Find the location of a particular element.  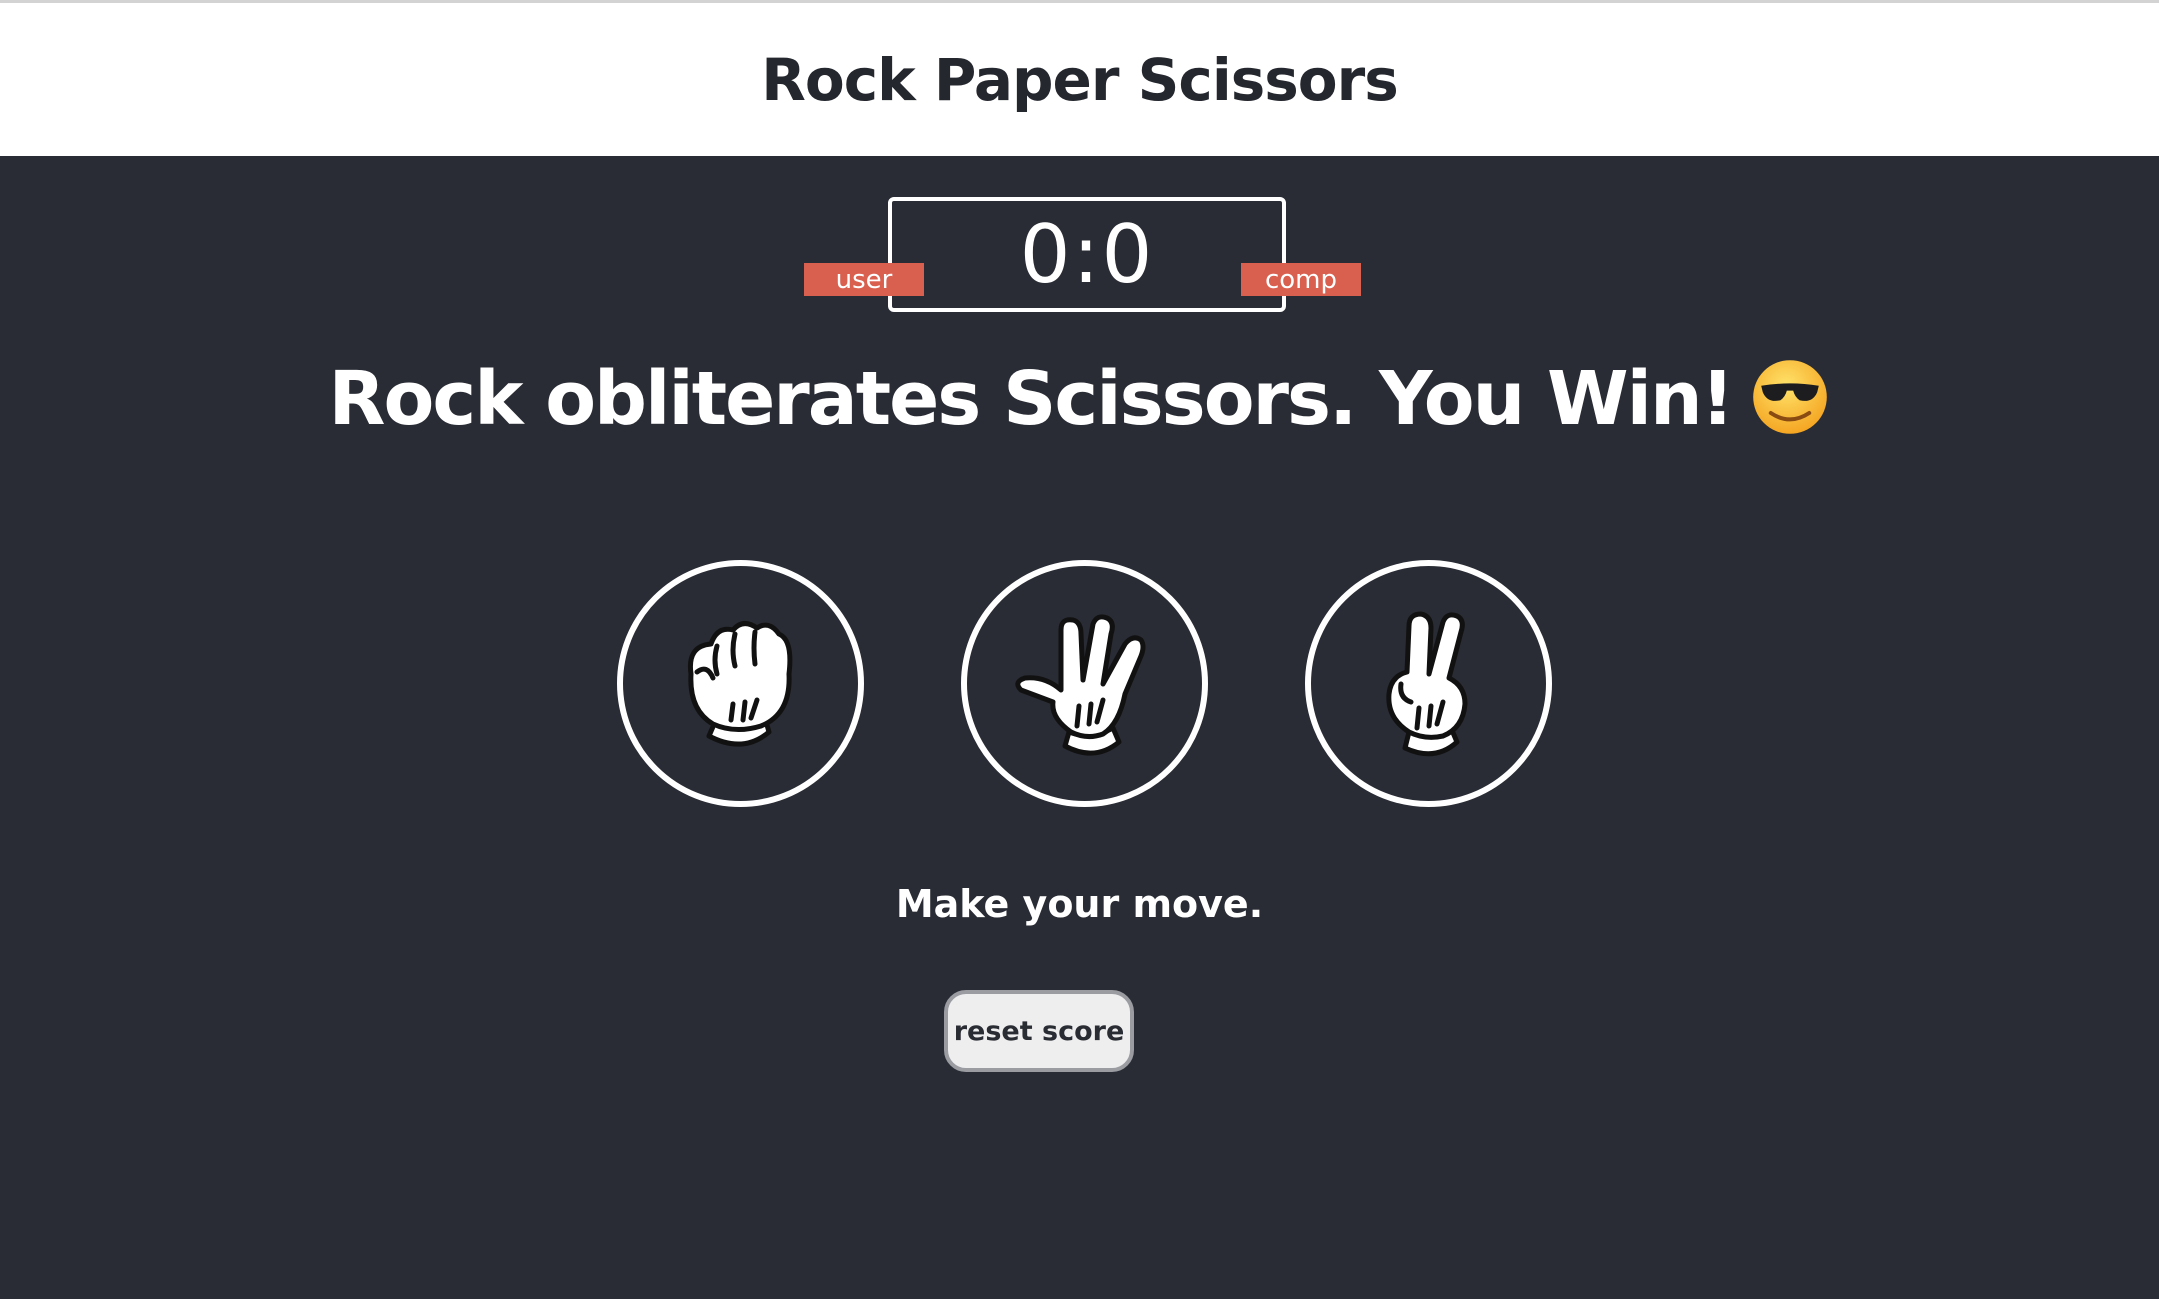

user-badge: user is located at coordinates (864, 279).